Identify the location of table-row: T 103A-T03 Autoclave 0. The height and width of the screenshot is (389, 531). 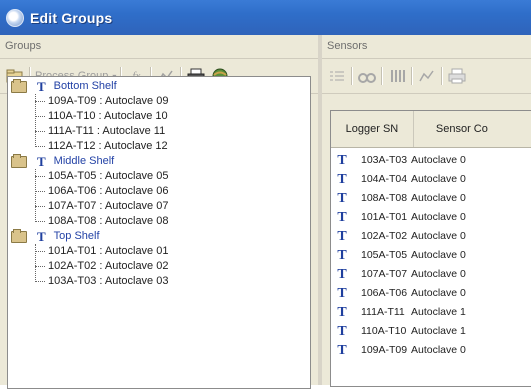
(431, 160).